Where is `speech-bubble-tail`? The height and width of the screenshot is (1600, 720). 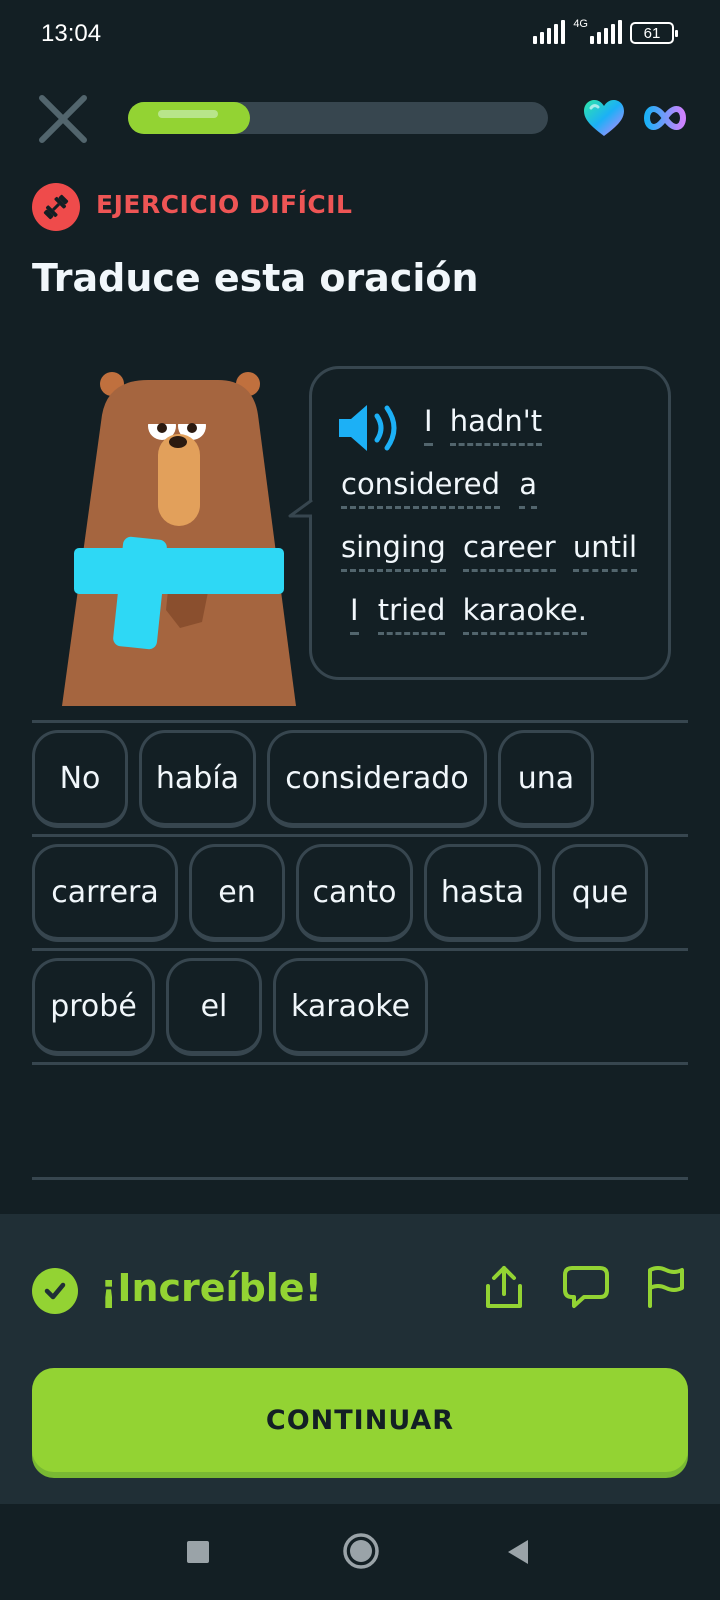
speech-bubble-tail is located at coordinates (300, 508).